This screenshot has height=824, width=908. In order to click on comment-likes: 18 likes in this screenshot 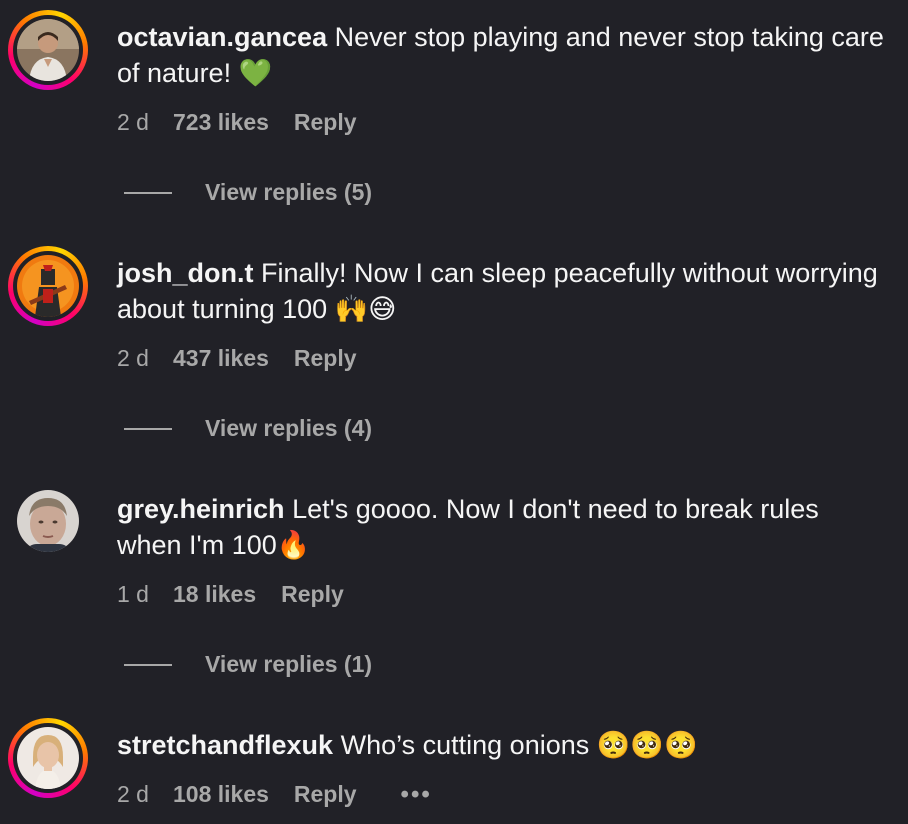, I will do `click(214, 594)`.